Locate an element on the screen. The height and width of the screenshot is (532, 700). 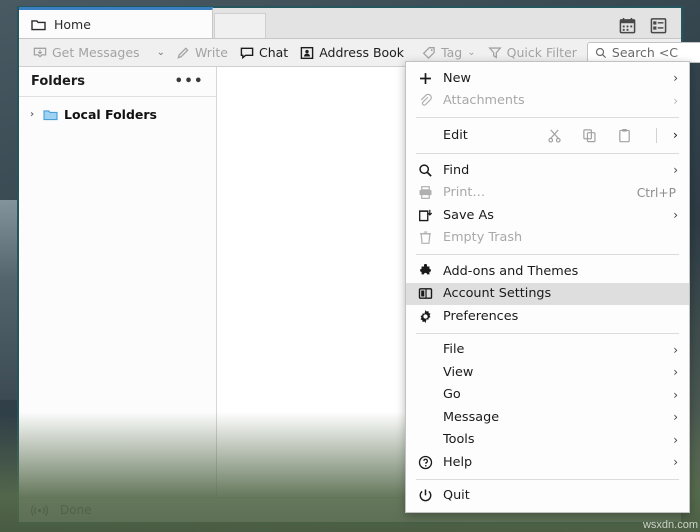
tag-dropdown-arrow: ⌄ is located at coordinates (471, 52).